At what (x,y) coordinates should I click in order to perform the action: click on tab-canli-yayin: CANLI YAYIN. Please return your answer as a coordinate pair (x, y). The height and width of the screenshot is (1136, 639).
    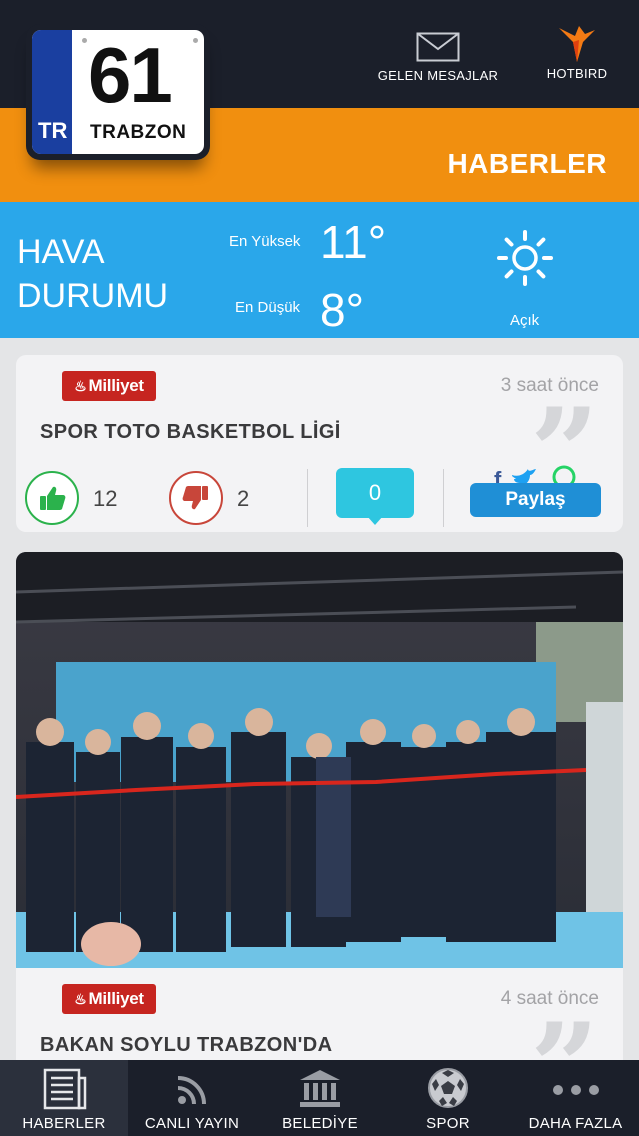
    Looking at the image, I should click on (192, 1098).